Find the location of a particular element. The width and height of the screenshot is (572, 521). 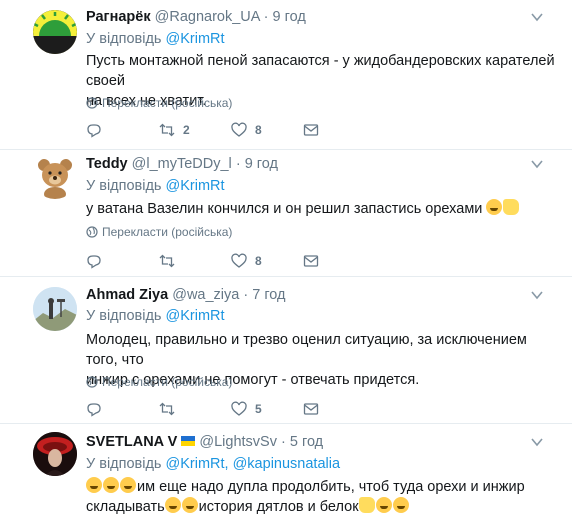

display-name: Ahmad Ziya is located at coordinates (127, 295).